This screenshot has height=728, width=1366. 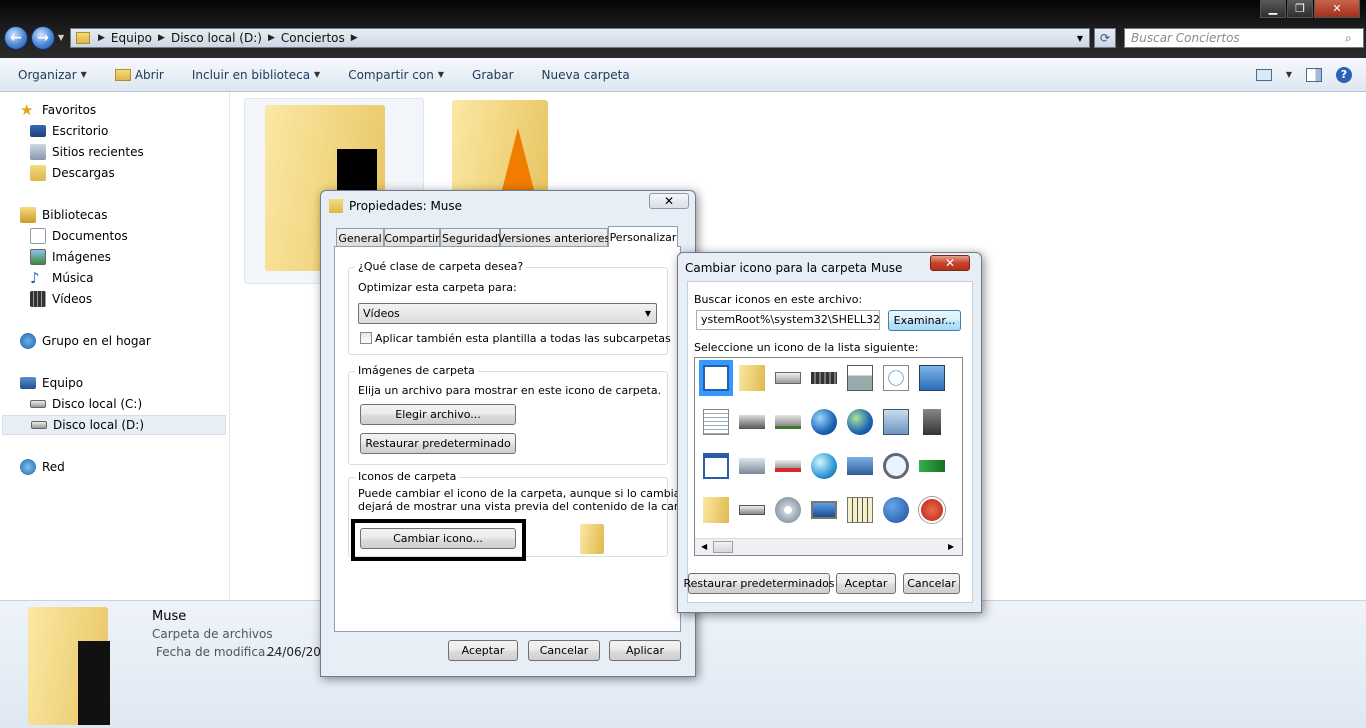 I want to click on nueva-carpeta-button: Nueva carpeta, so click(x=586, y=75).